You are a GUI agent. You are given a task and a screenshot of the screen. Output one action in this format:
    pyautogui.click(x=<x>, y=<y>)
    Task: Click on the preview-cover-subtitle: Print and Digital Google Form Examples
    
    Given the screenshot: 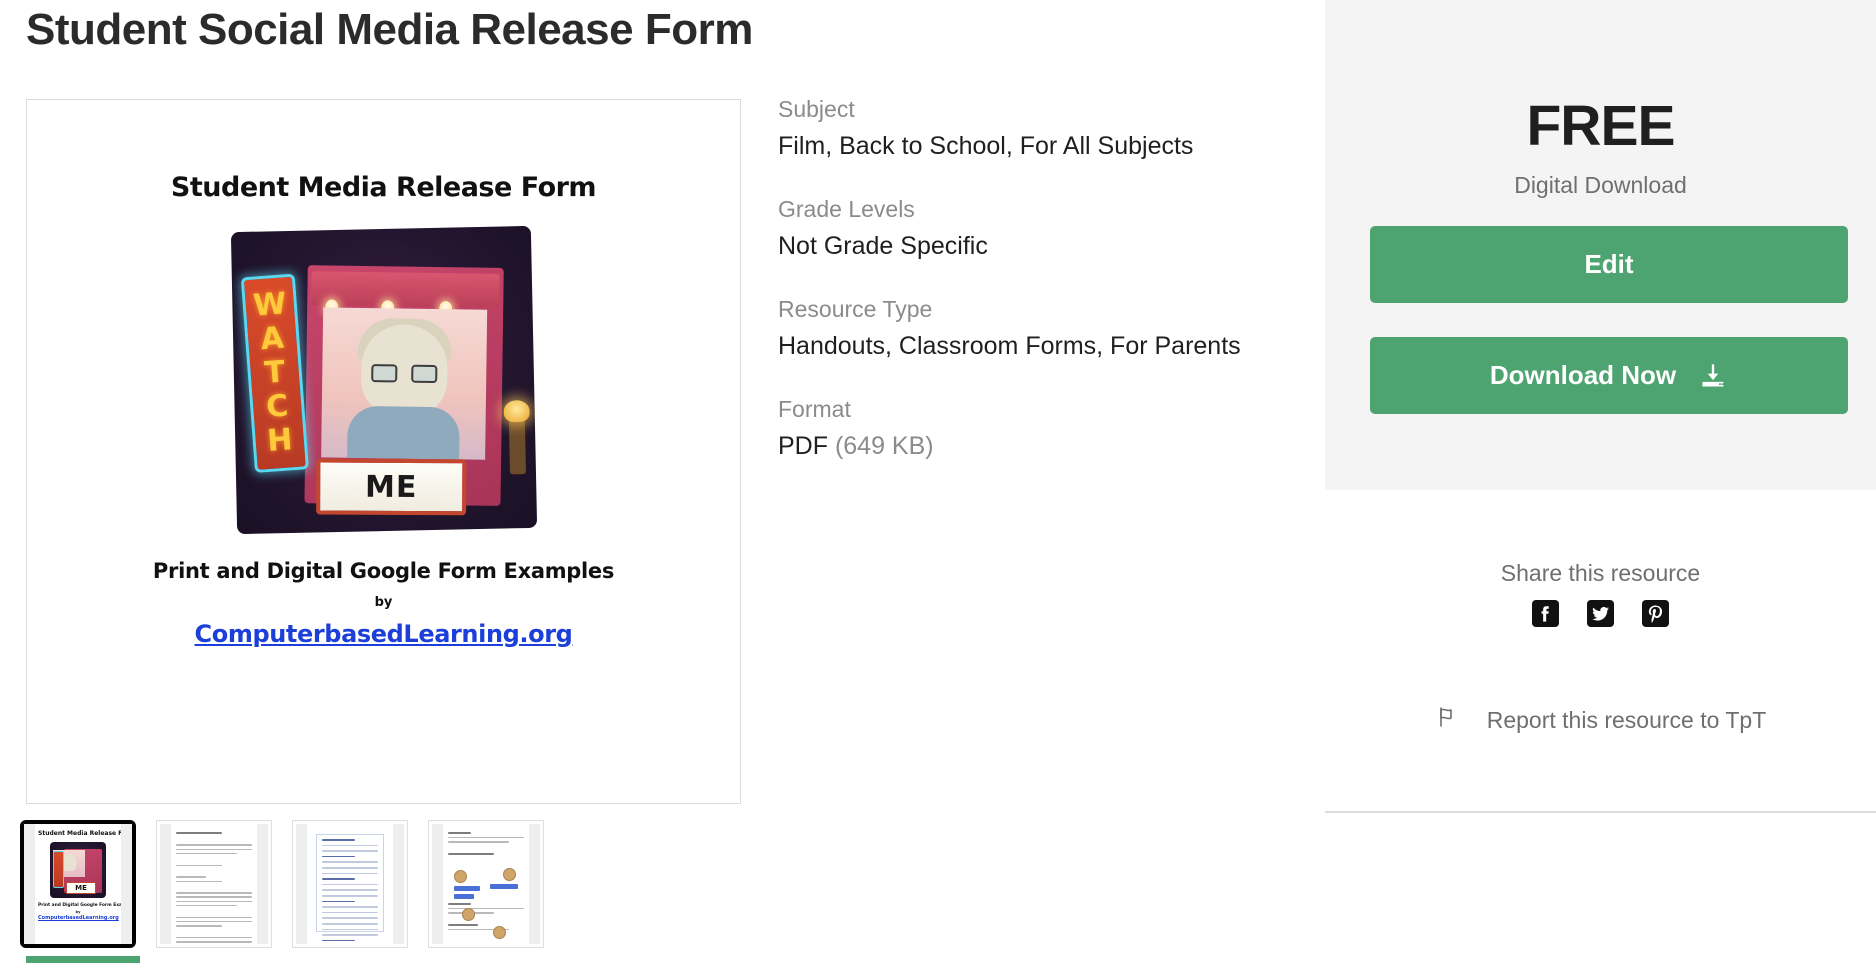 What is the action you would take?
    pyautogui.click(x=383, y=571)
    